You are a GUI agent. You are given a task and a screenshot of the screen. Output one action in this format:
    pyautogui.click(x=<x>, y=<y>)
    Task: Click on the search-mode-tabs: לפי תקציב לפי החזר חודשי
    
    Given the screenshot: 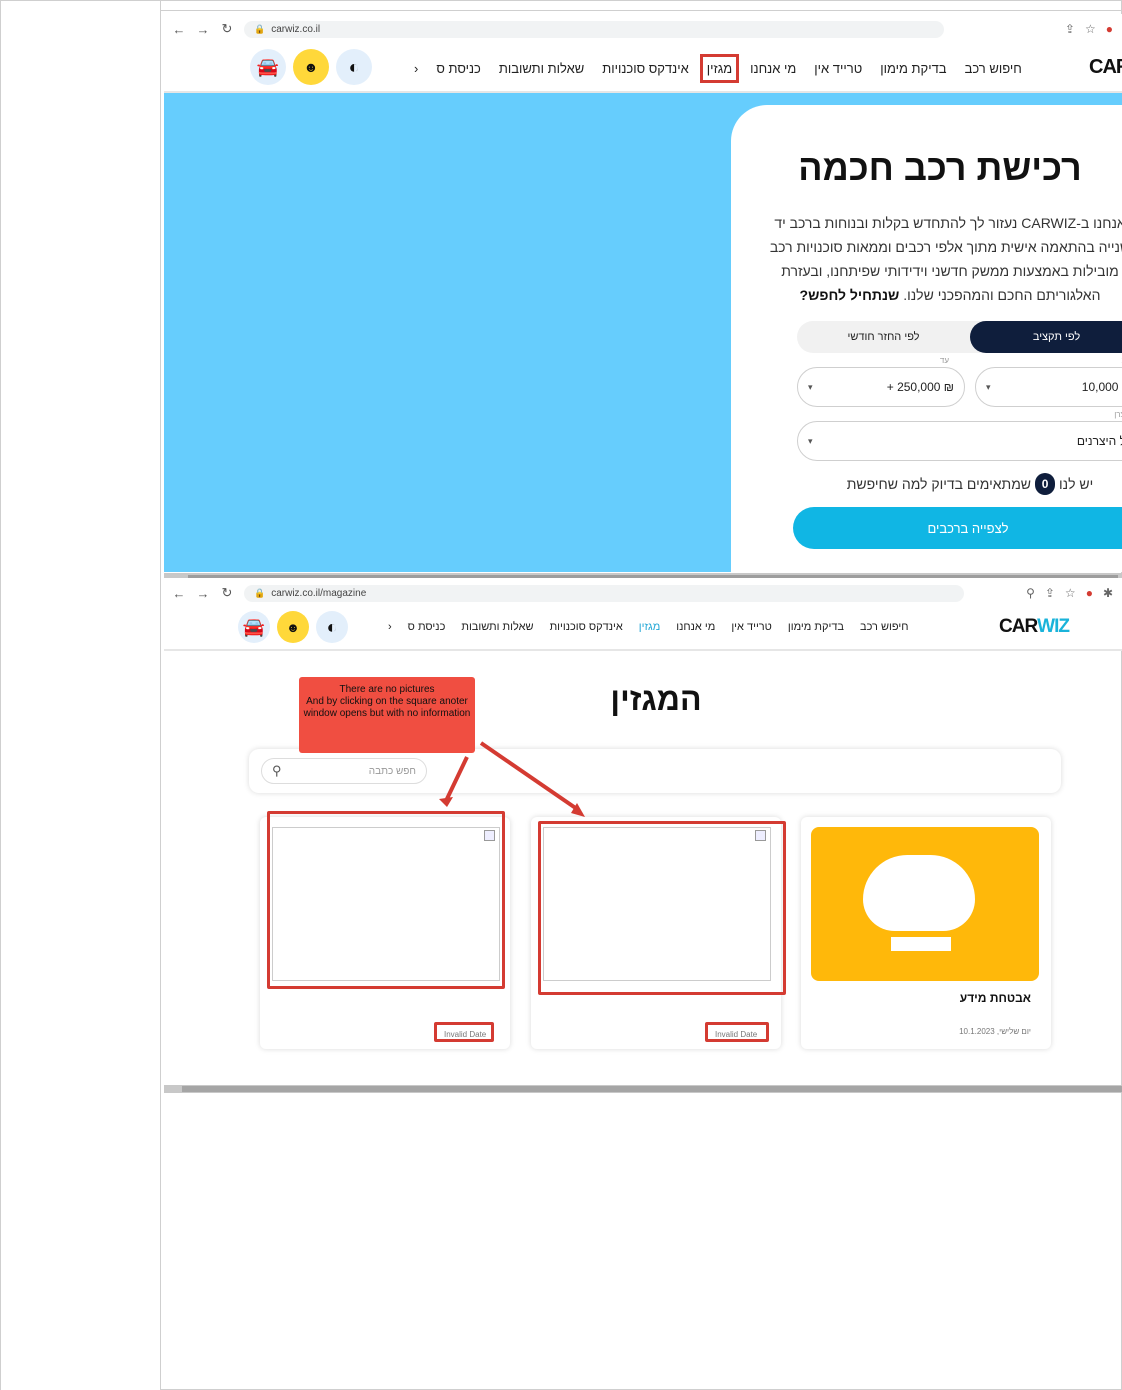 What is the action you would take?
    pyautogui.click(x=959, y=337)
    